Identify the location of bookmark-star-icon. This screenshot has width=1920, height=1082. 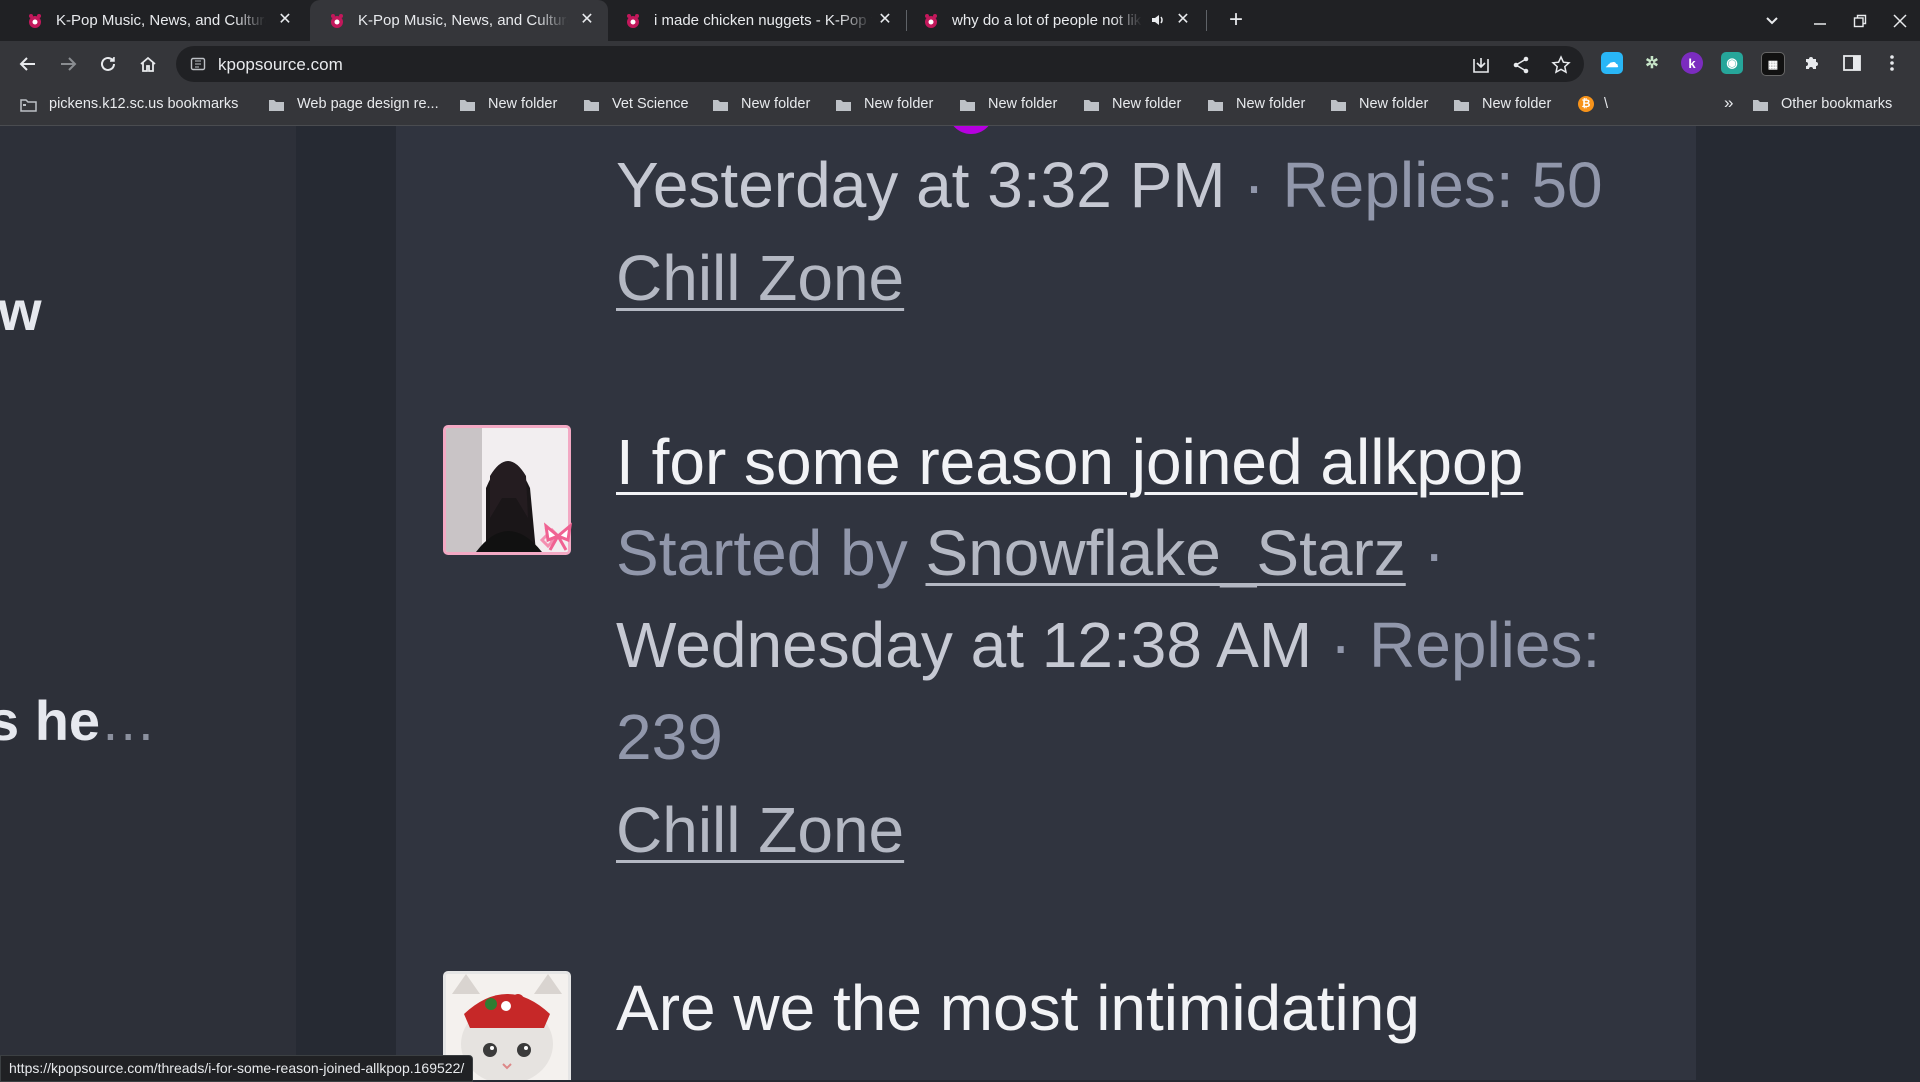
(1561, 65).